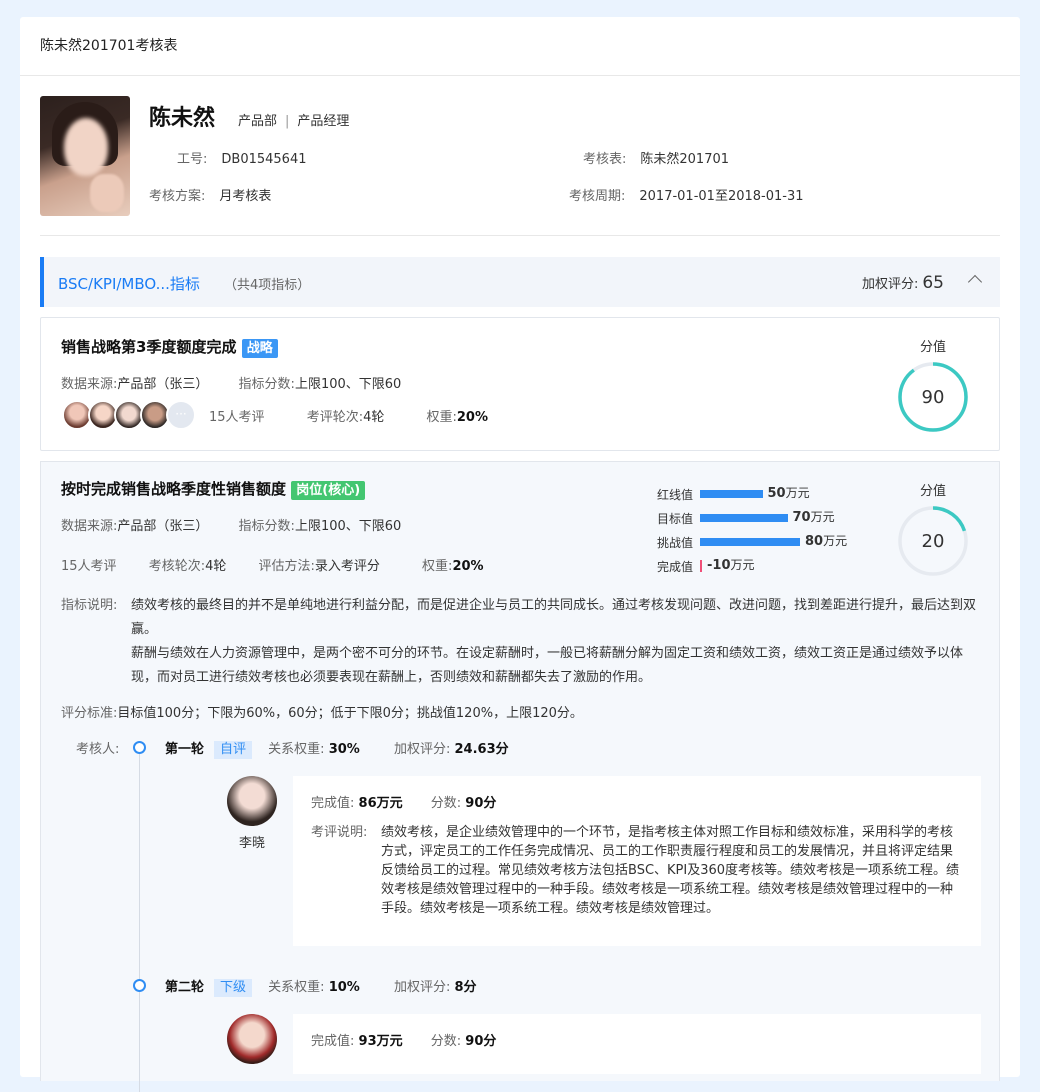  Describe the element at coordinates (788, 493) in the screenshot. I see `bar-value: 50万元` at that location.